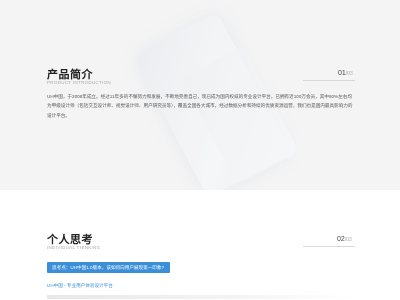 This screenshot has width=400, height=300. Describe the element at coordinates (74, 247) in the screenshot. I see `section-subtitle: INDIVIDUAL THINKING` at that location.